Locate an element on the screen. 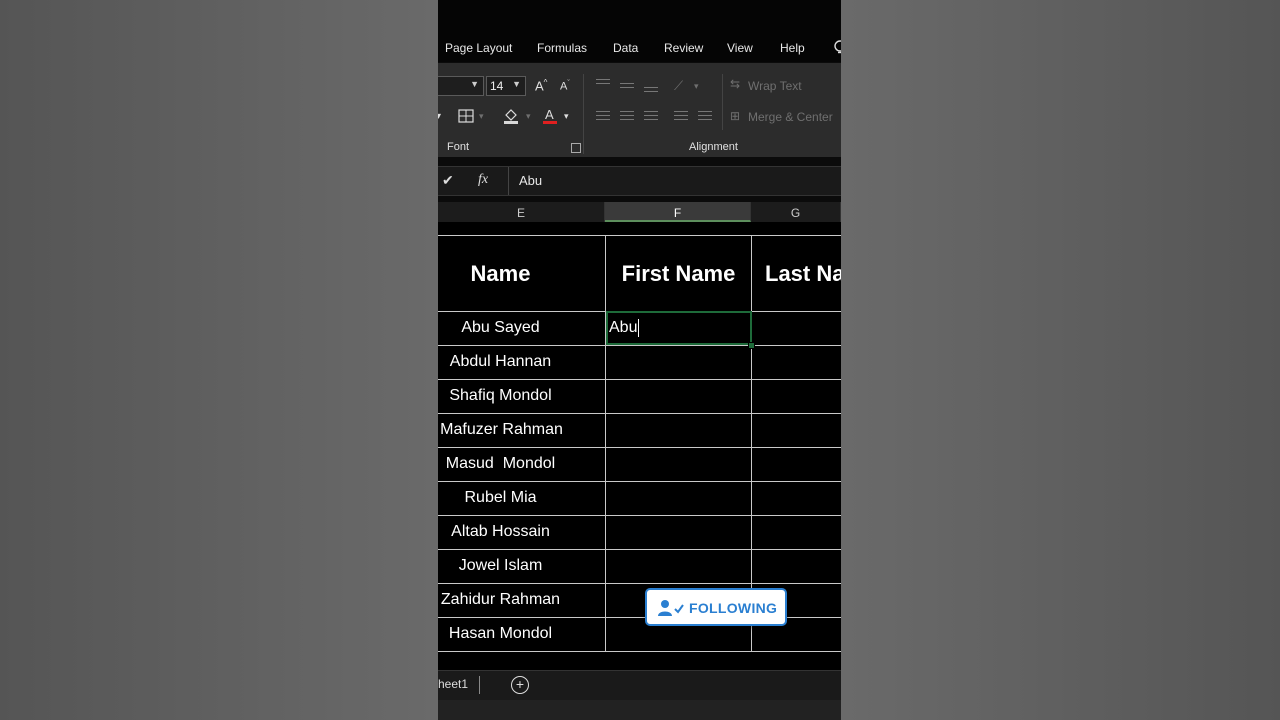 The image size is (1280, 720). wrap-text-icon: ⇆ is located at coordinates (735, 84).